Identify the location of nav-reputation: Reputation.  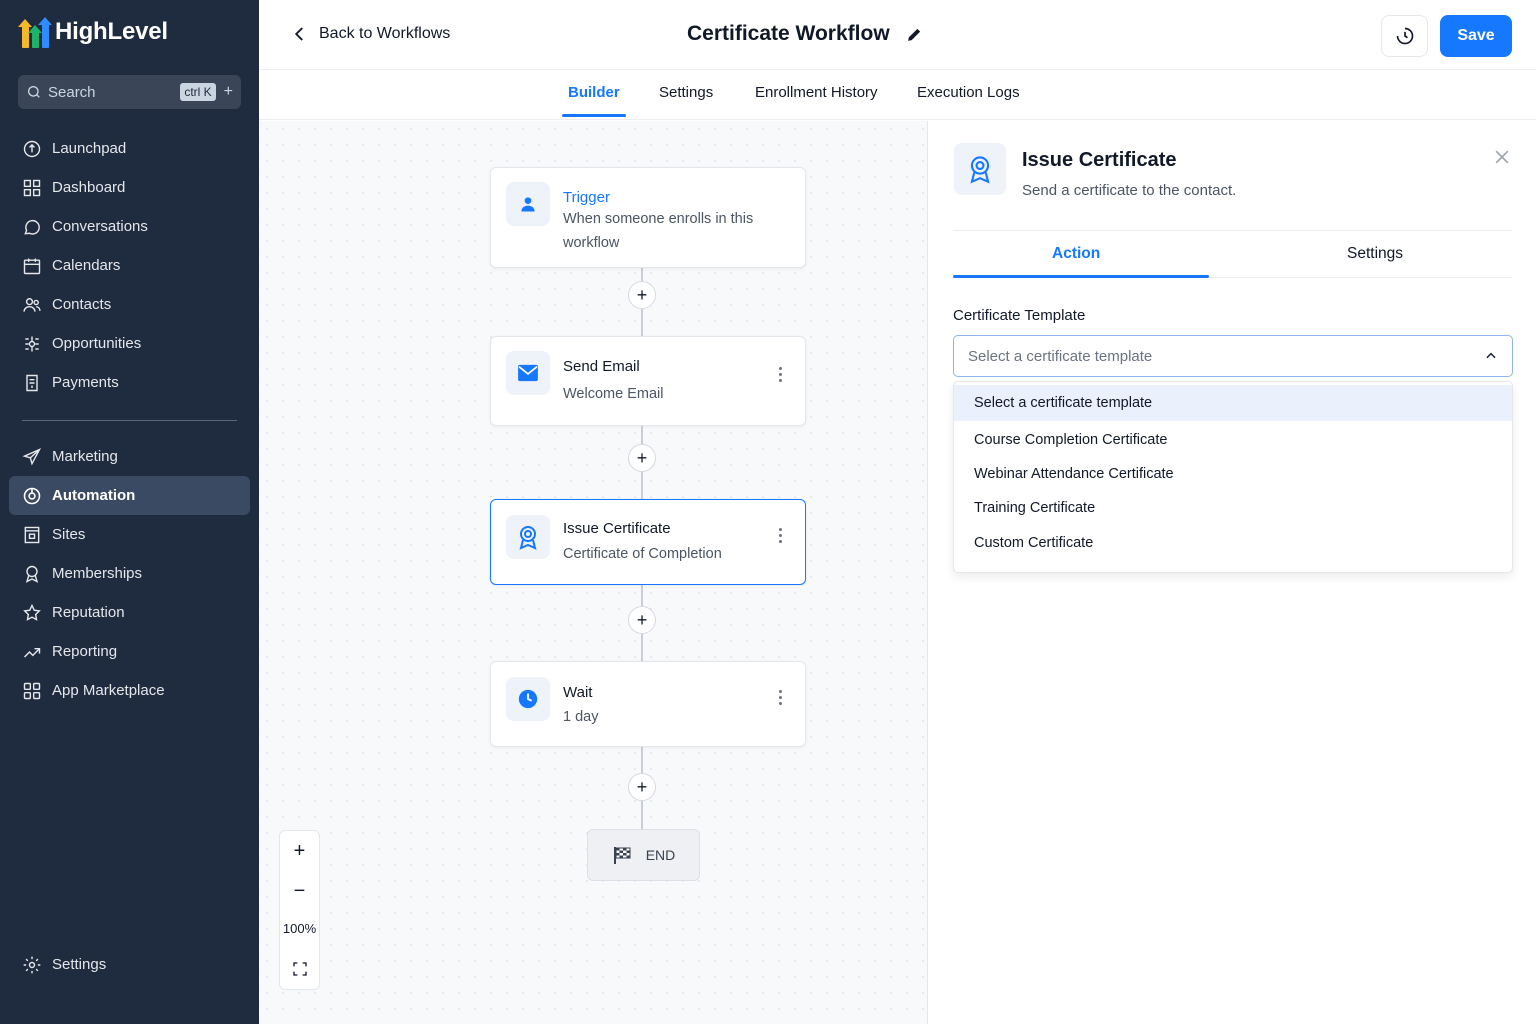
(129, 612).